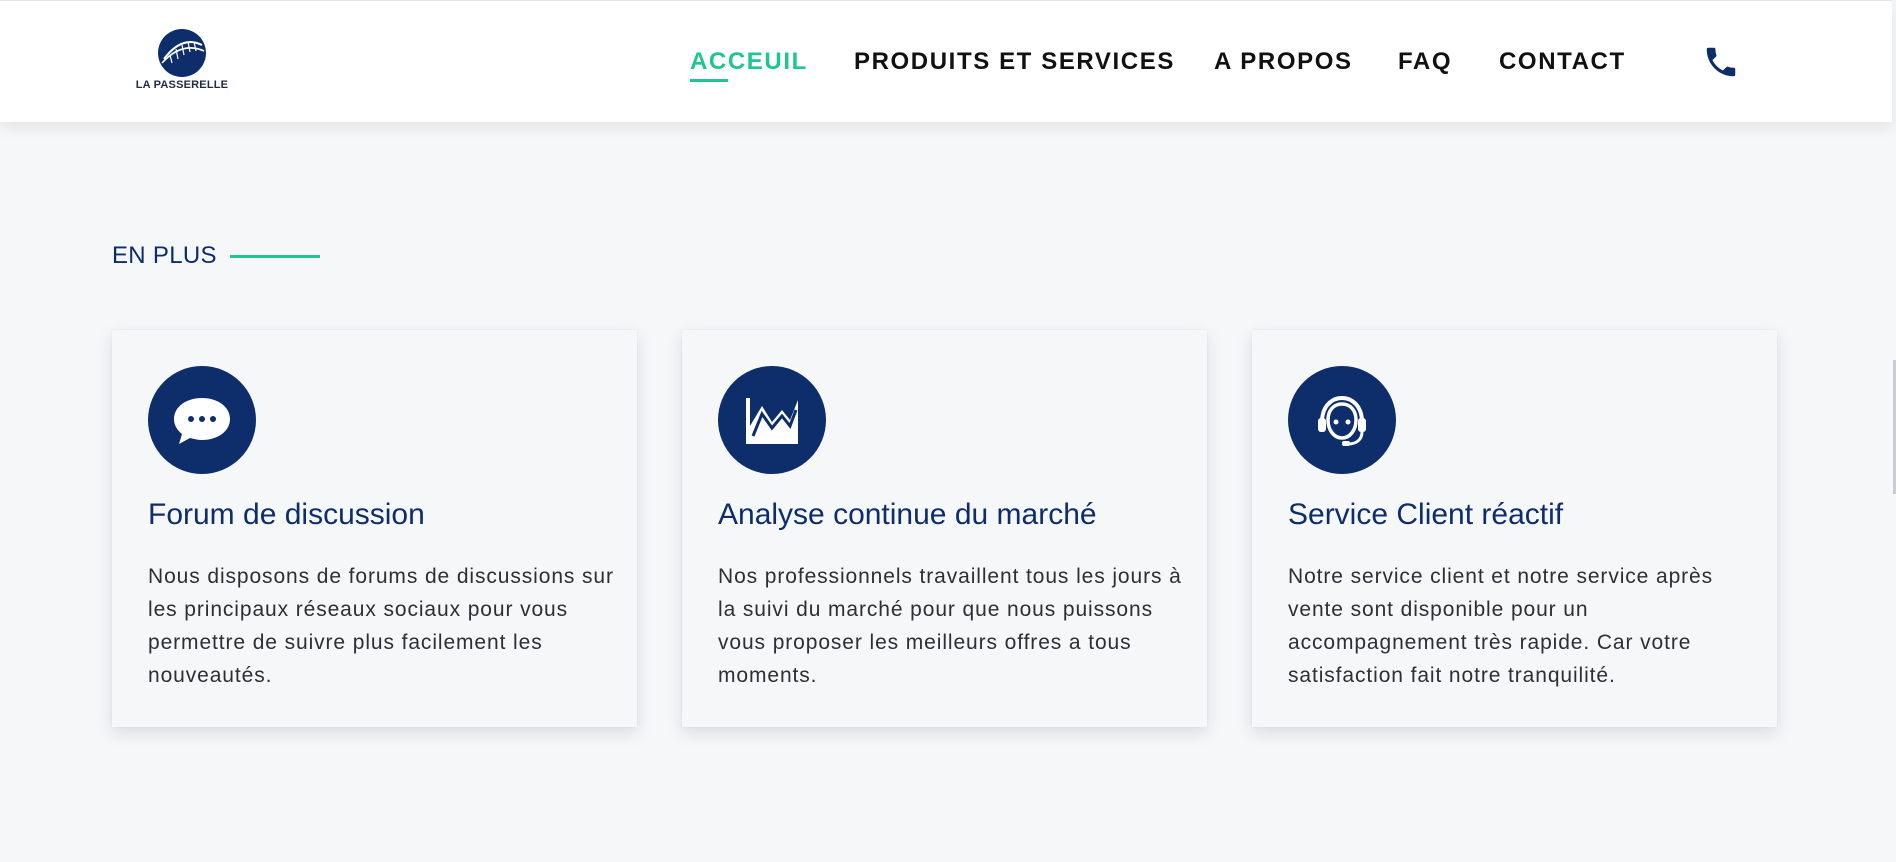 The height and width of the screenshot is (862, 1896). Describe the element at coordinates (286, 514) in the screenshot. I see `card-title: Forum de discussion` at that location.